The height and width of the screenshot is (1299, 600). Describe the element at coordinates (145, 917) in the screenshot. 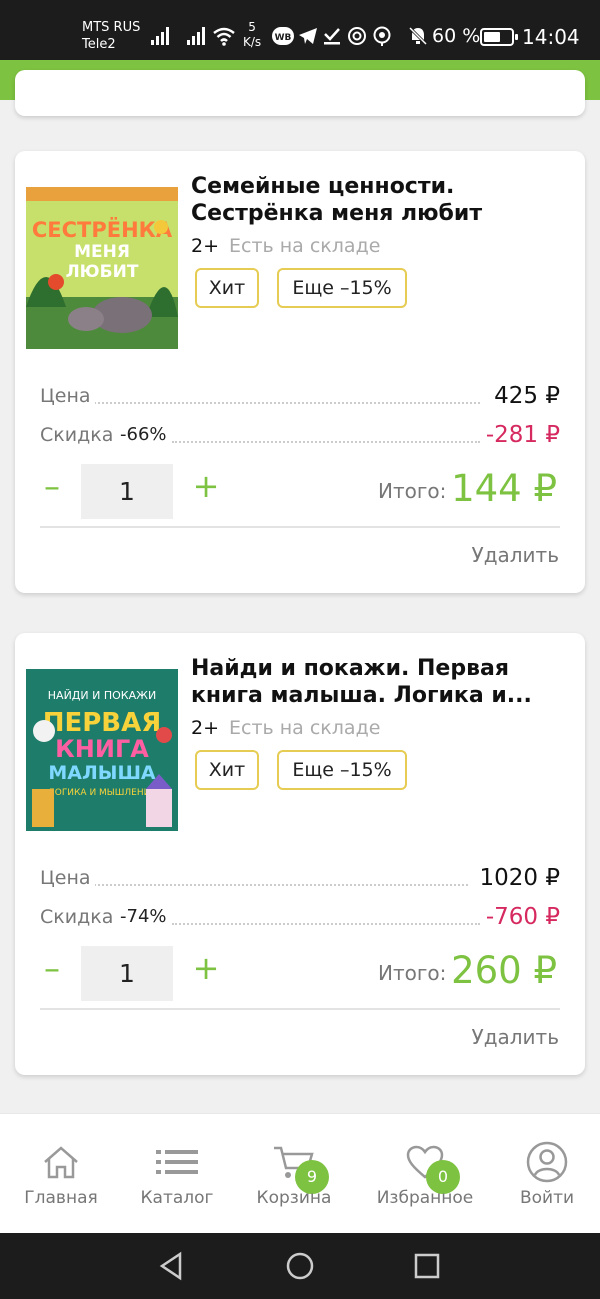

I see `discount-percent: -74%` at that location.